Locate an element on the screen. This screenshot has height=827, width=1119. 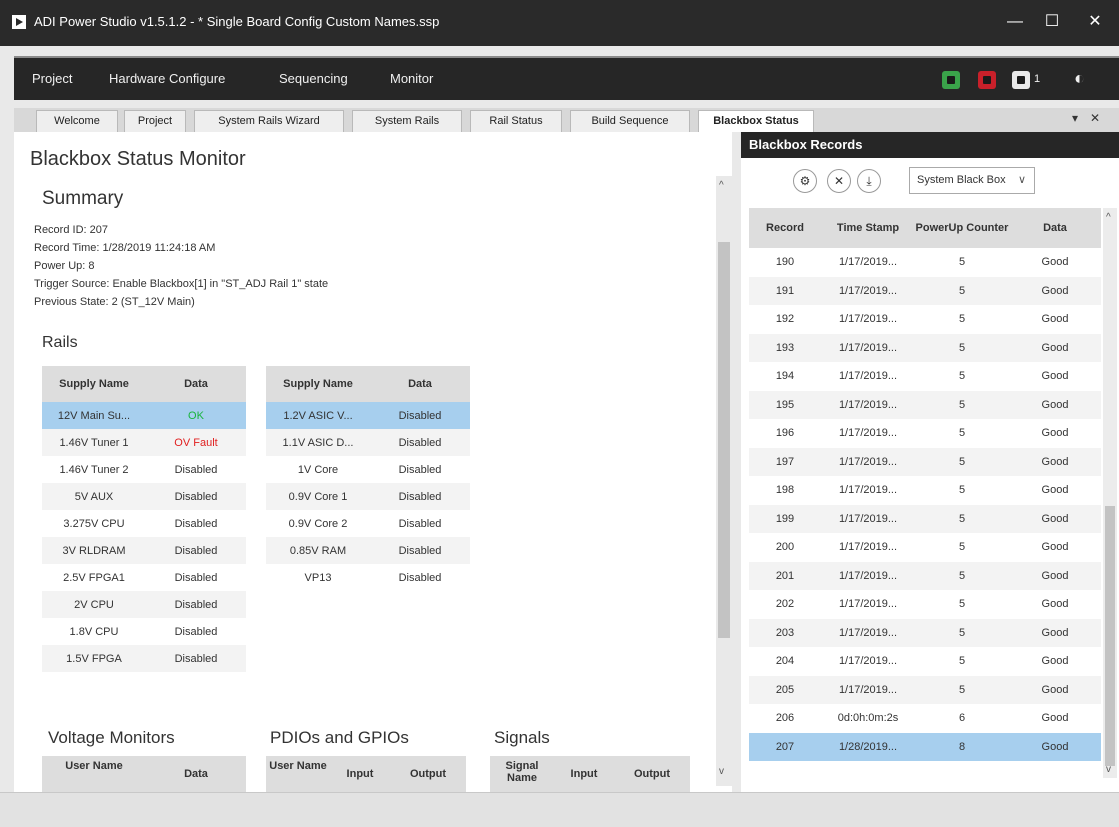
rail-row: 2.5V FPGA1 Disabled is located at coordinates (144, 577).